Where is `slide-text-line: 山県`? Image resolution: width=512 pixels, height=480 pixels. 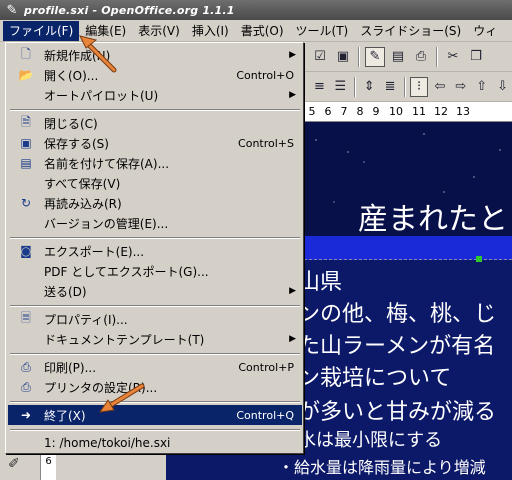 slide-text-line: 山県 is located at coordinates (323, 282).